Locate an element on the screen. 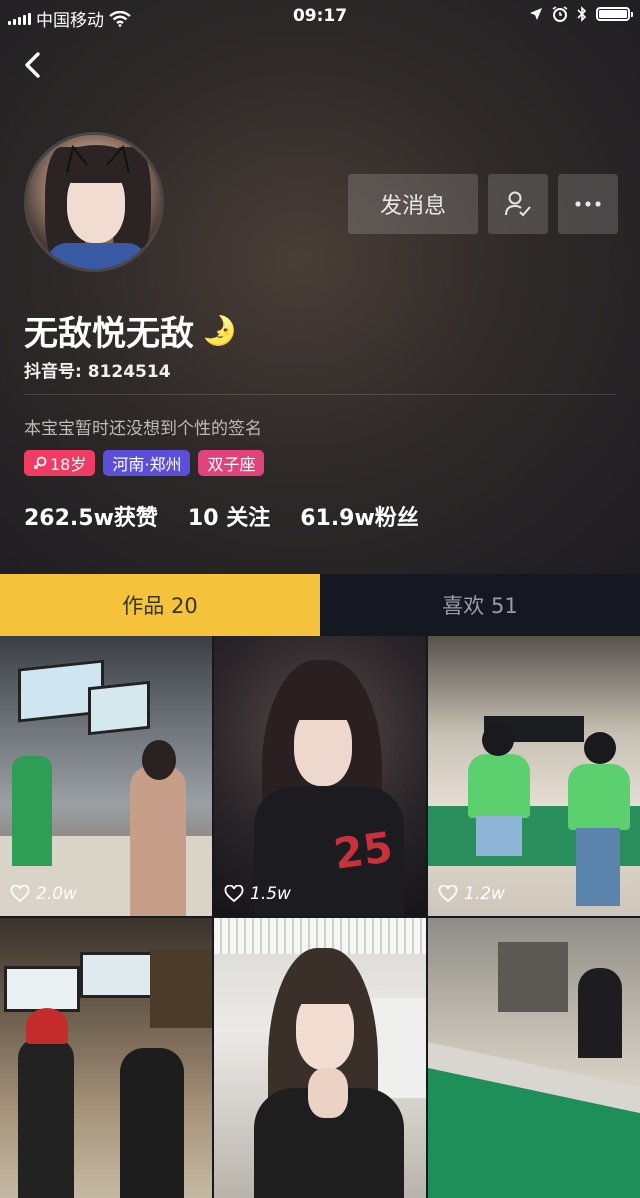 The image size is (640, 1198). location-arrow-icon is located at coordinates (536, 14).